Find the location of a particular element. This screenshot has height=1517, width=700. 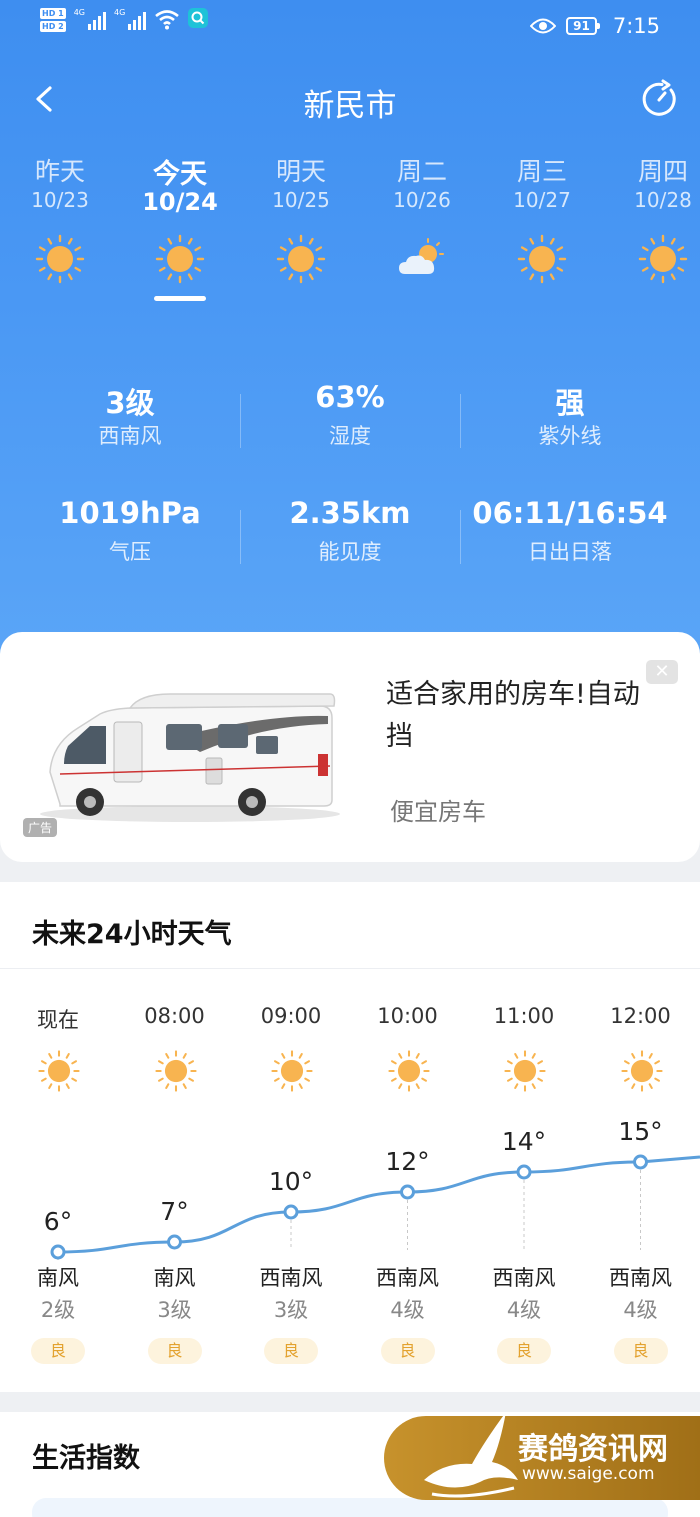

hour-wind-level: 3级 is located at coordinates (291, 1310).